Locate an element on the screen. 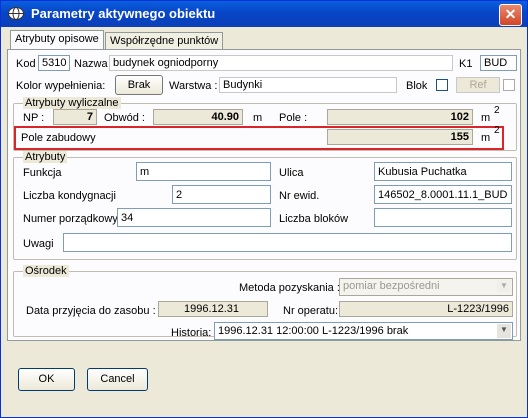 The image size is (528, 418). window-title: Parametry aktywnego obiektu is located at coordinates (123, 13).